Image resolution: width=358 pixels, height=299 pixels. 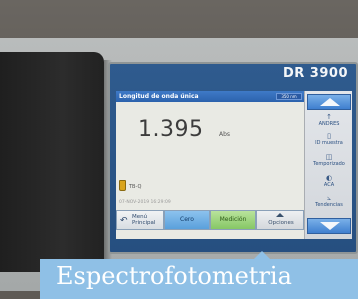 What do you see at coordinates (329, 143) in the screenshot?
I see `side-item-label: ID muestra` at bounding box center [329, 143].